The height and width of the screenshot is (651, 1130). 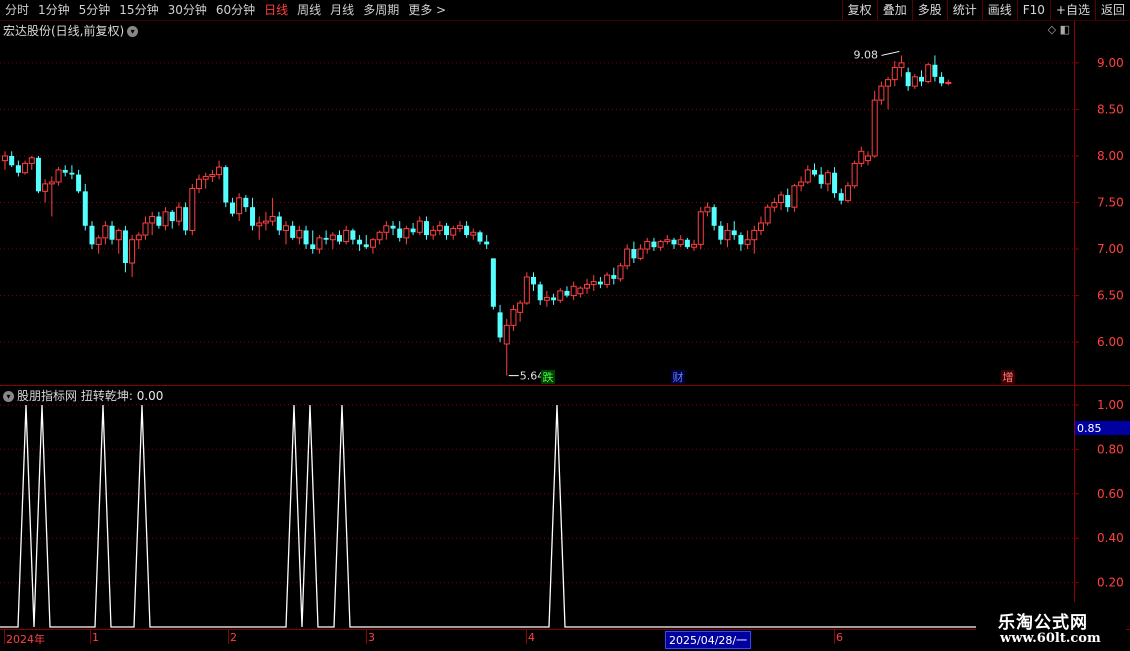 What do you see at coordinates (548, 377) in the screenshot?
I see `event-marker-label: 跌` at bounding box center [548, 377].